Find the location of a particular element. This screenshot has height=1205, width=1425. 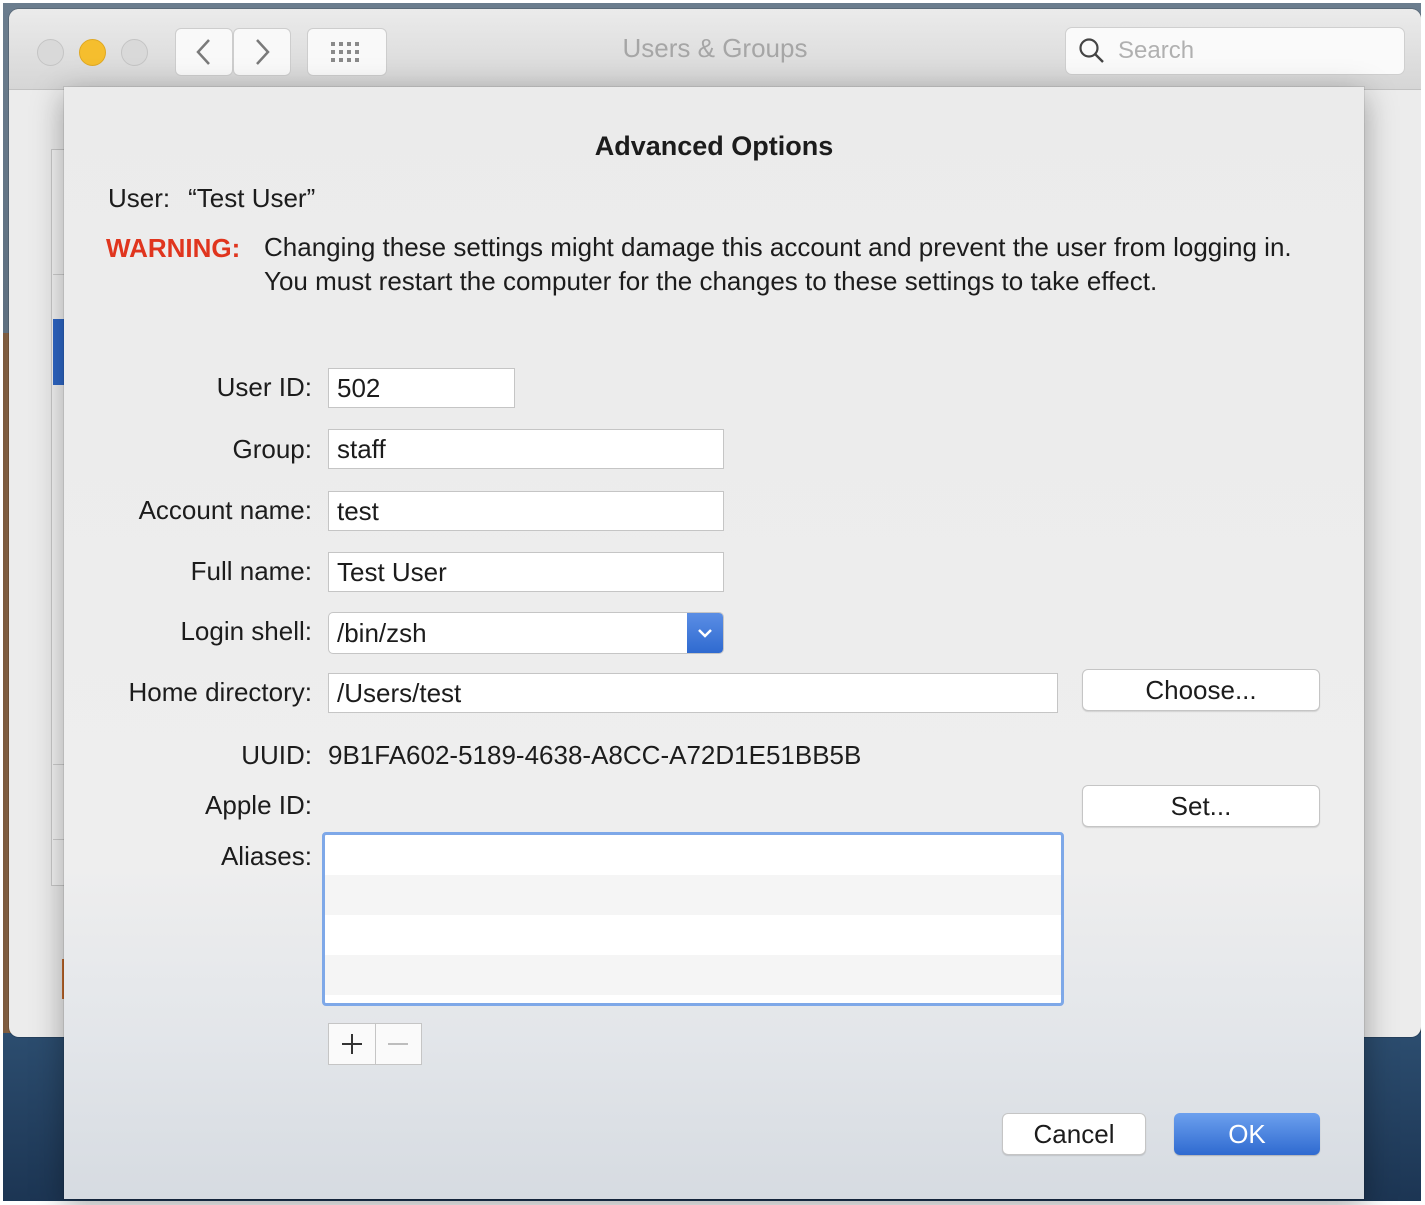

user-id-field is located at coordinates (421, 388).